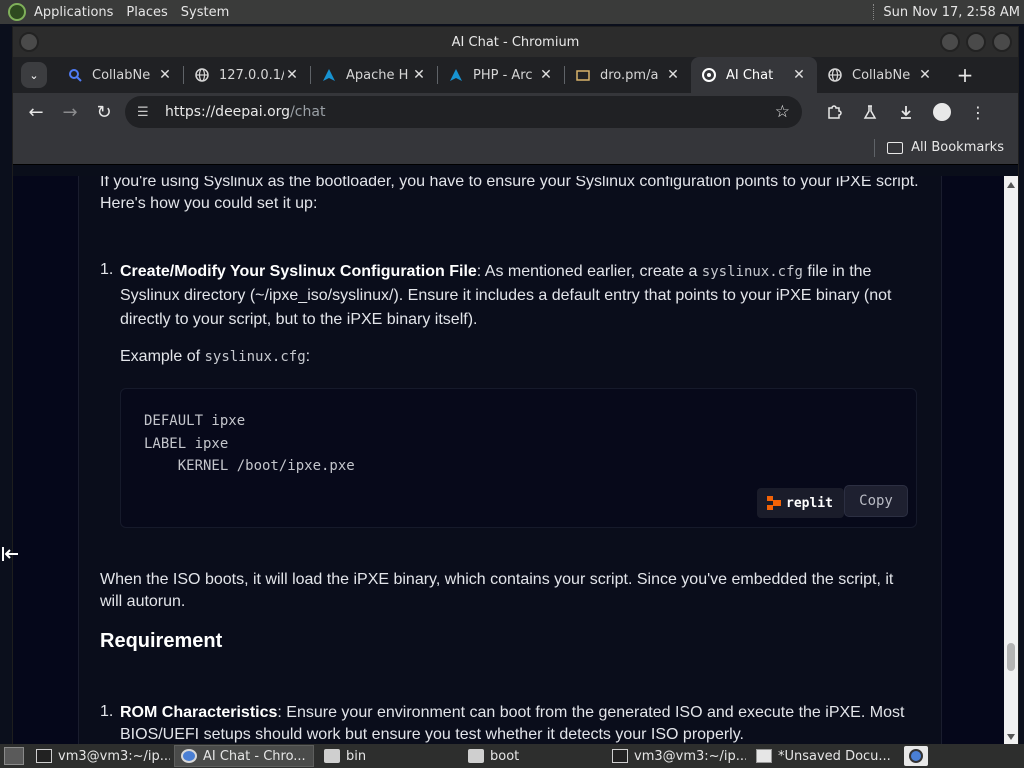 Image resolution: width=1024 pixels, height=768 pixels. Describe the element at coordinates (251, 75) in the screenshot. I see `tab-title: 127.0.0.1/` at that location.